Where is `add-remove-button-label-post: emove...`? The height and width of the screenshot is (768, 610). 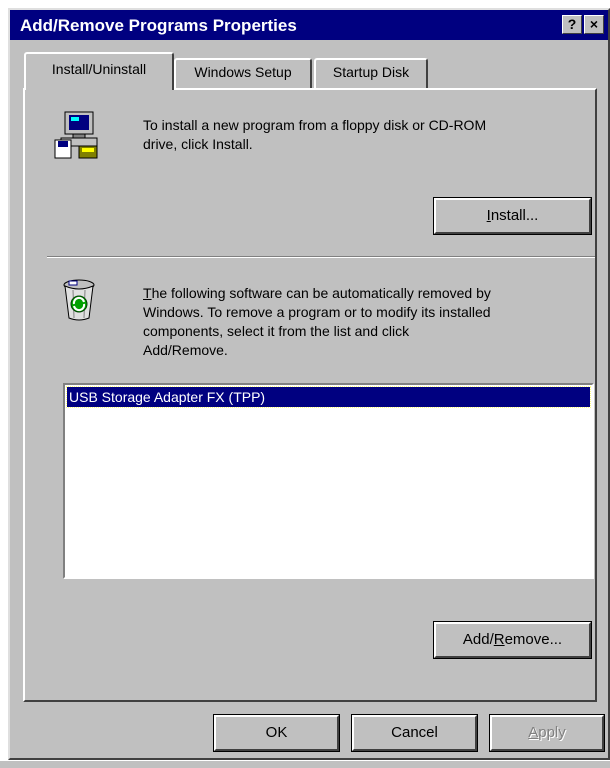 add-remove-button-label-post: emove... is located at coordinates (533, 639).